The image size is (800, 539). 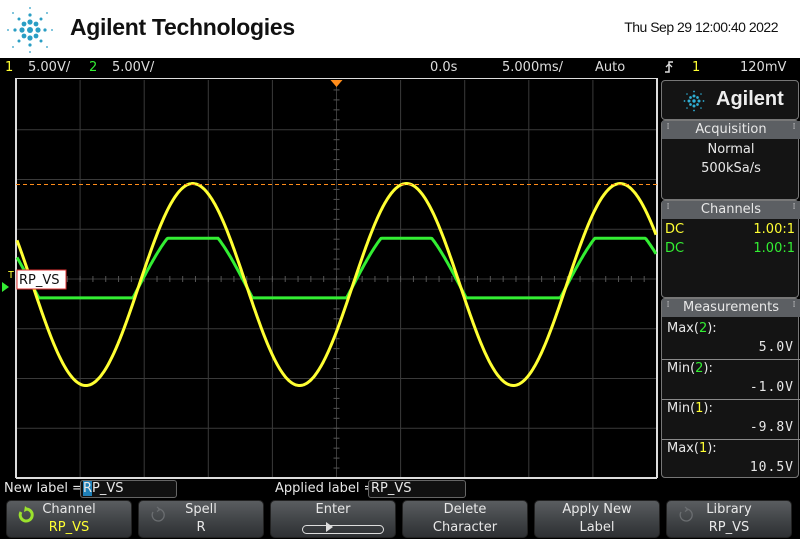 What do you see at coordinates (201, 527) in the screenshot?
I see `softkey-value: R` at bounding box center [201, 527].